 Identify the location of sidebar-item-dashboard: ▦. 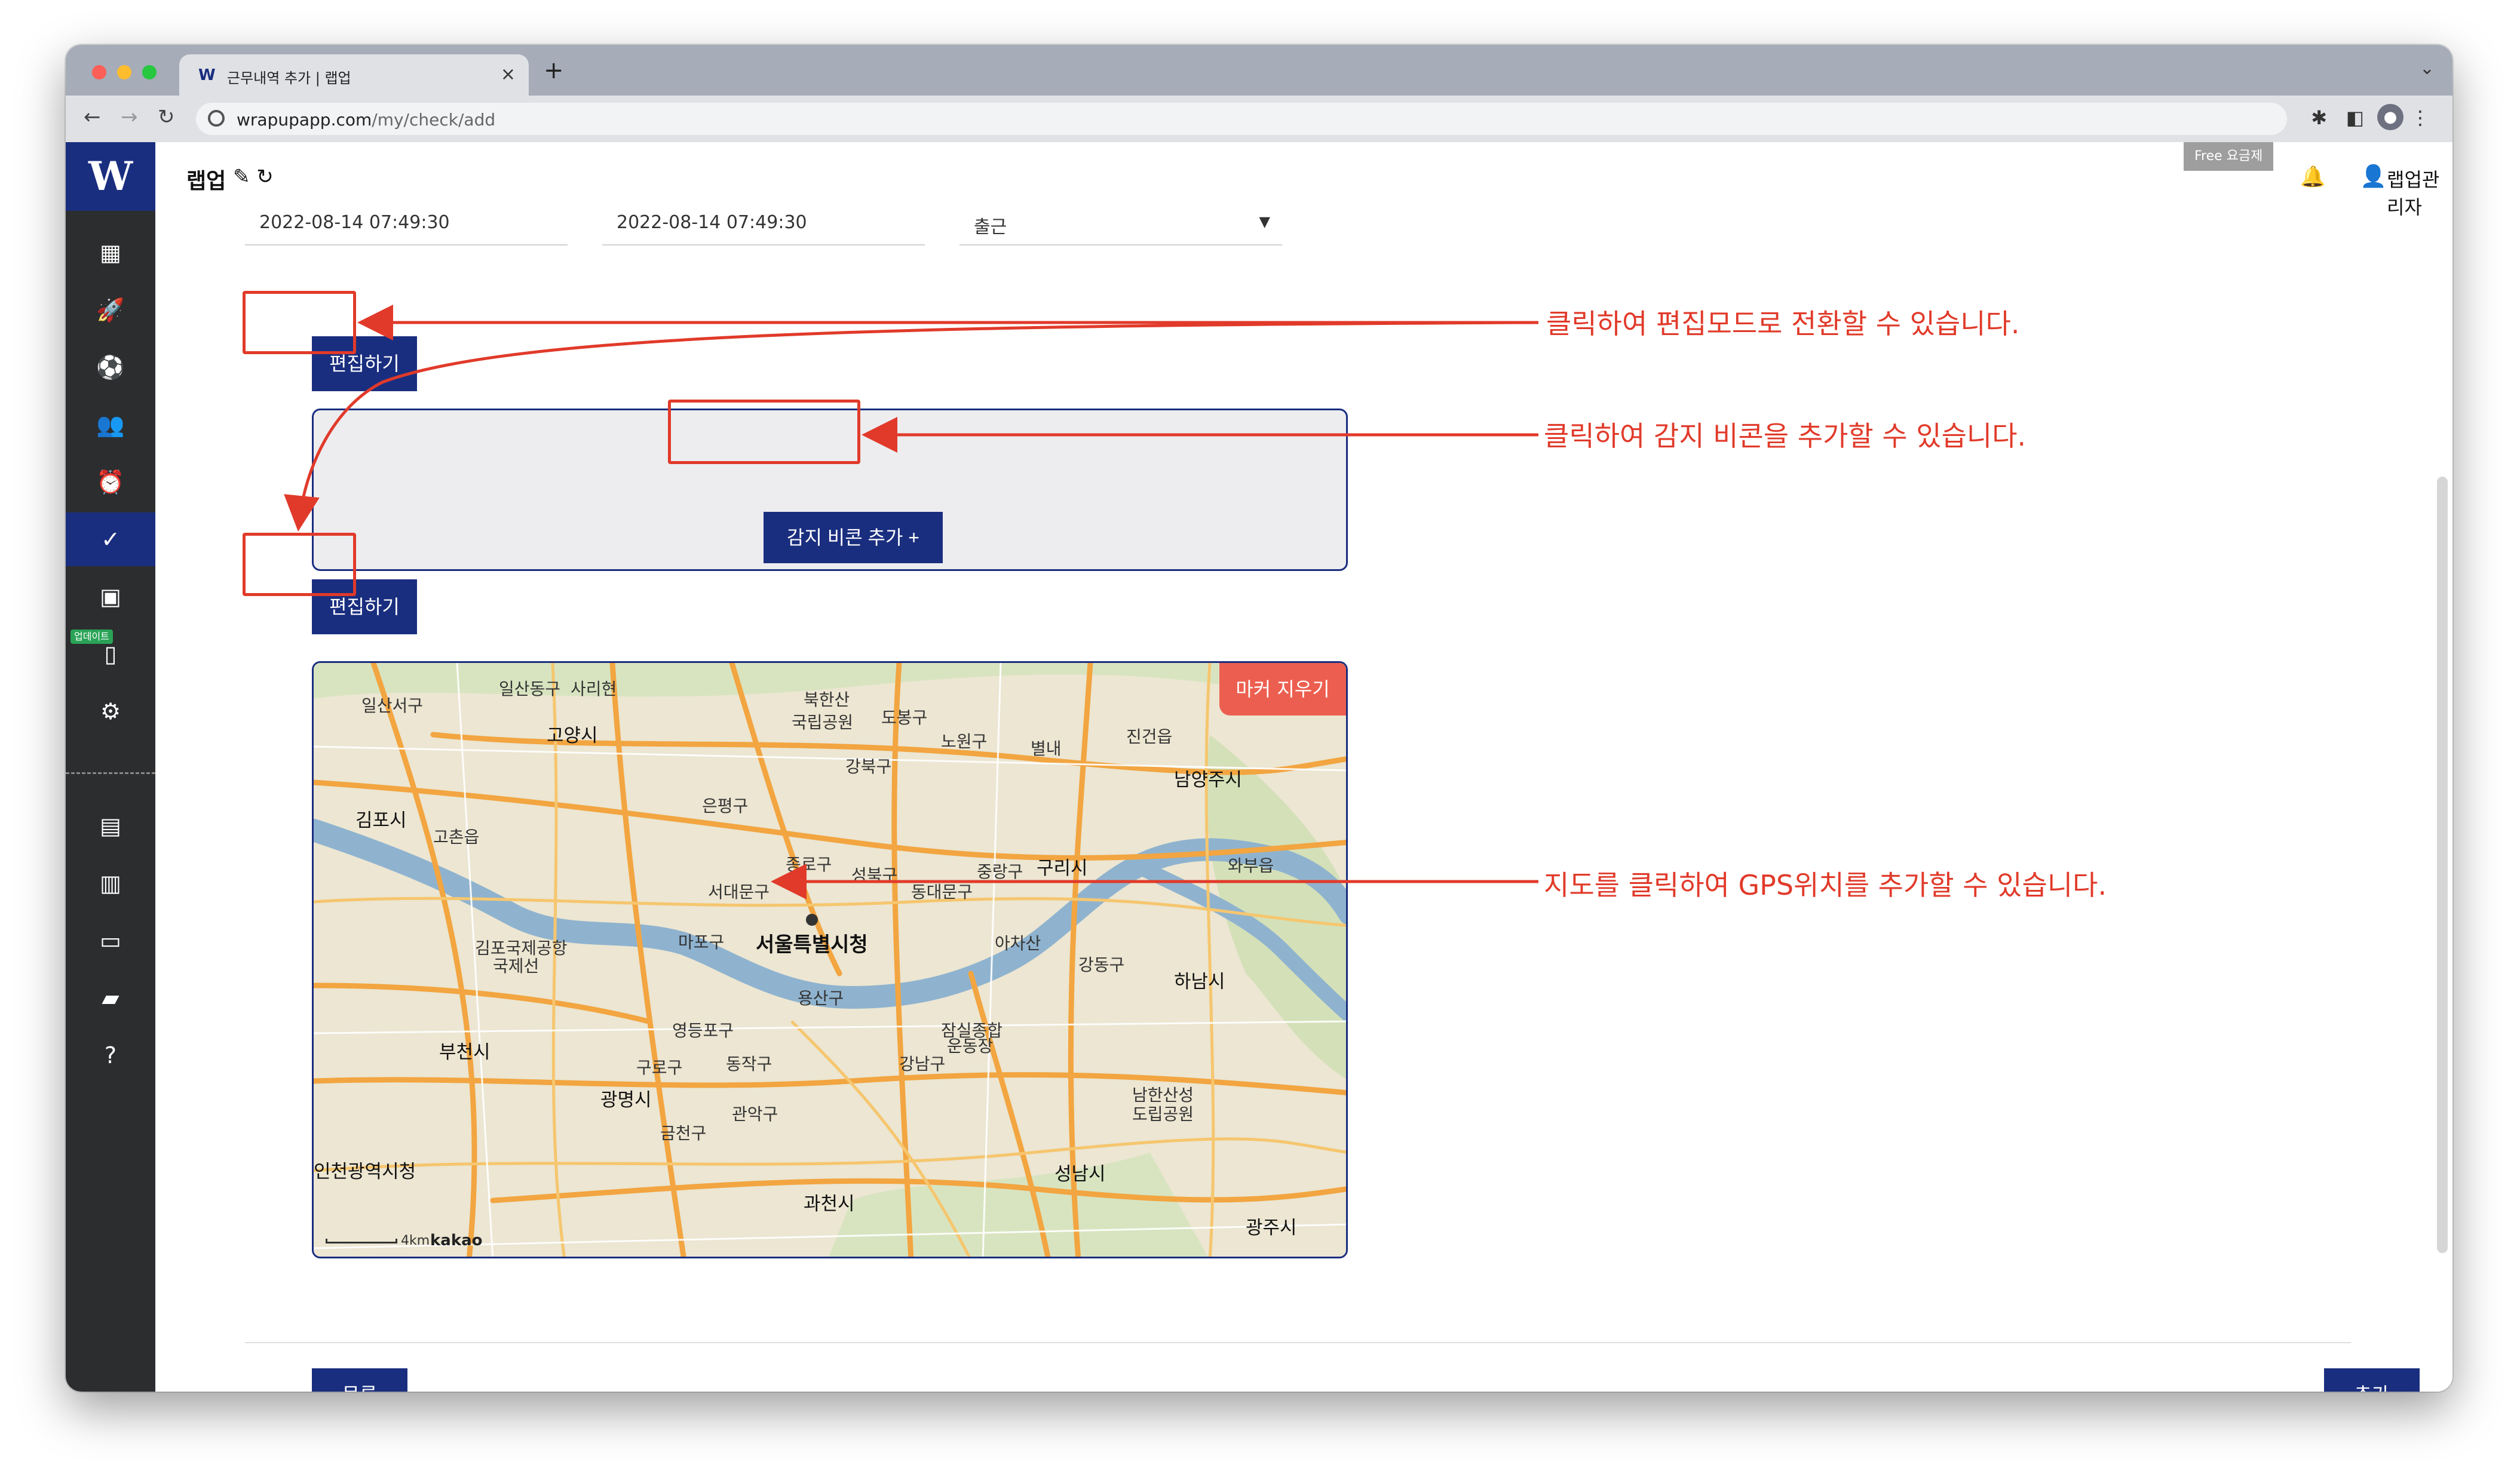
(111, 253).